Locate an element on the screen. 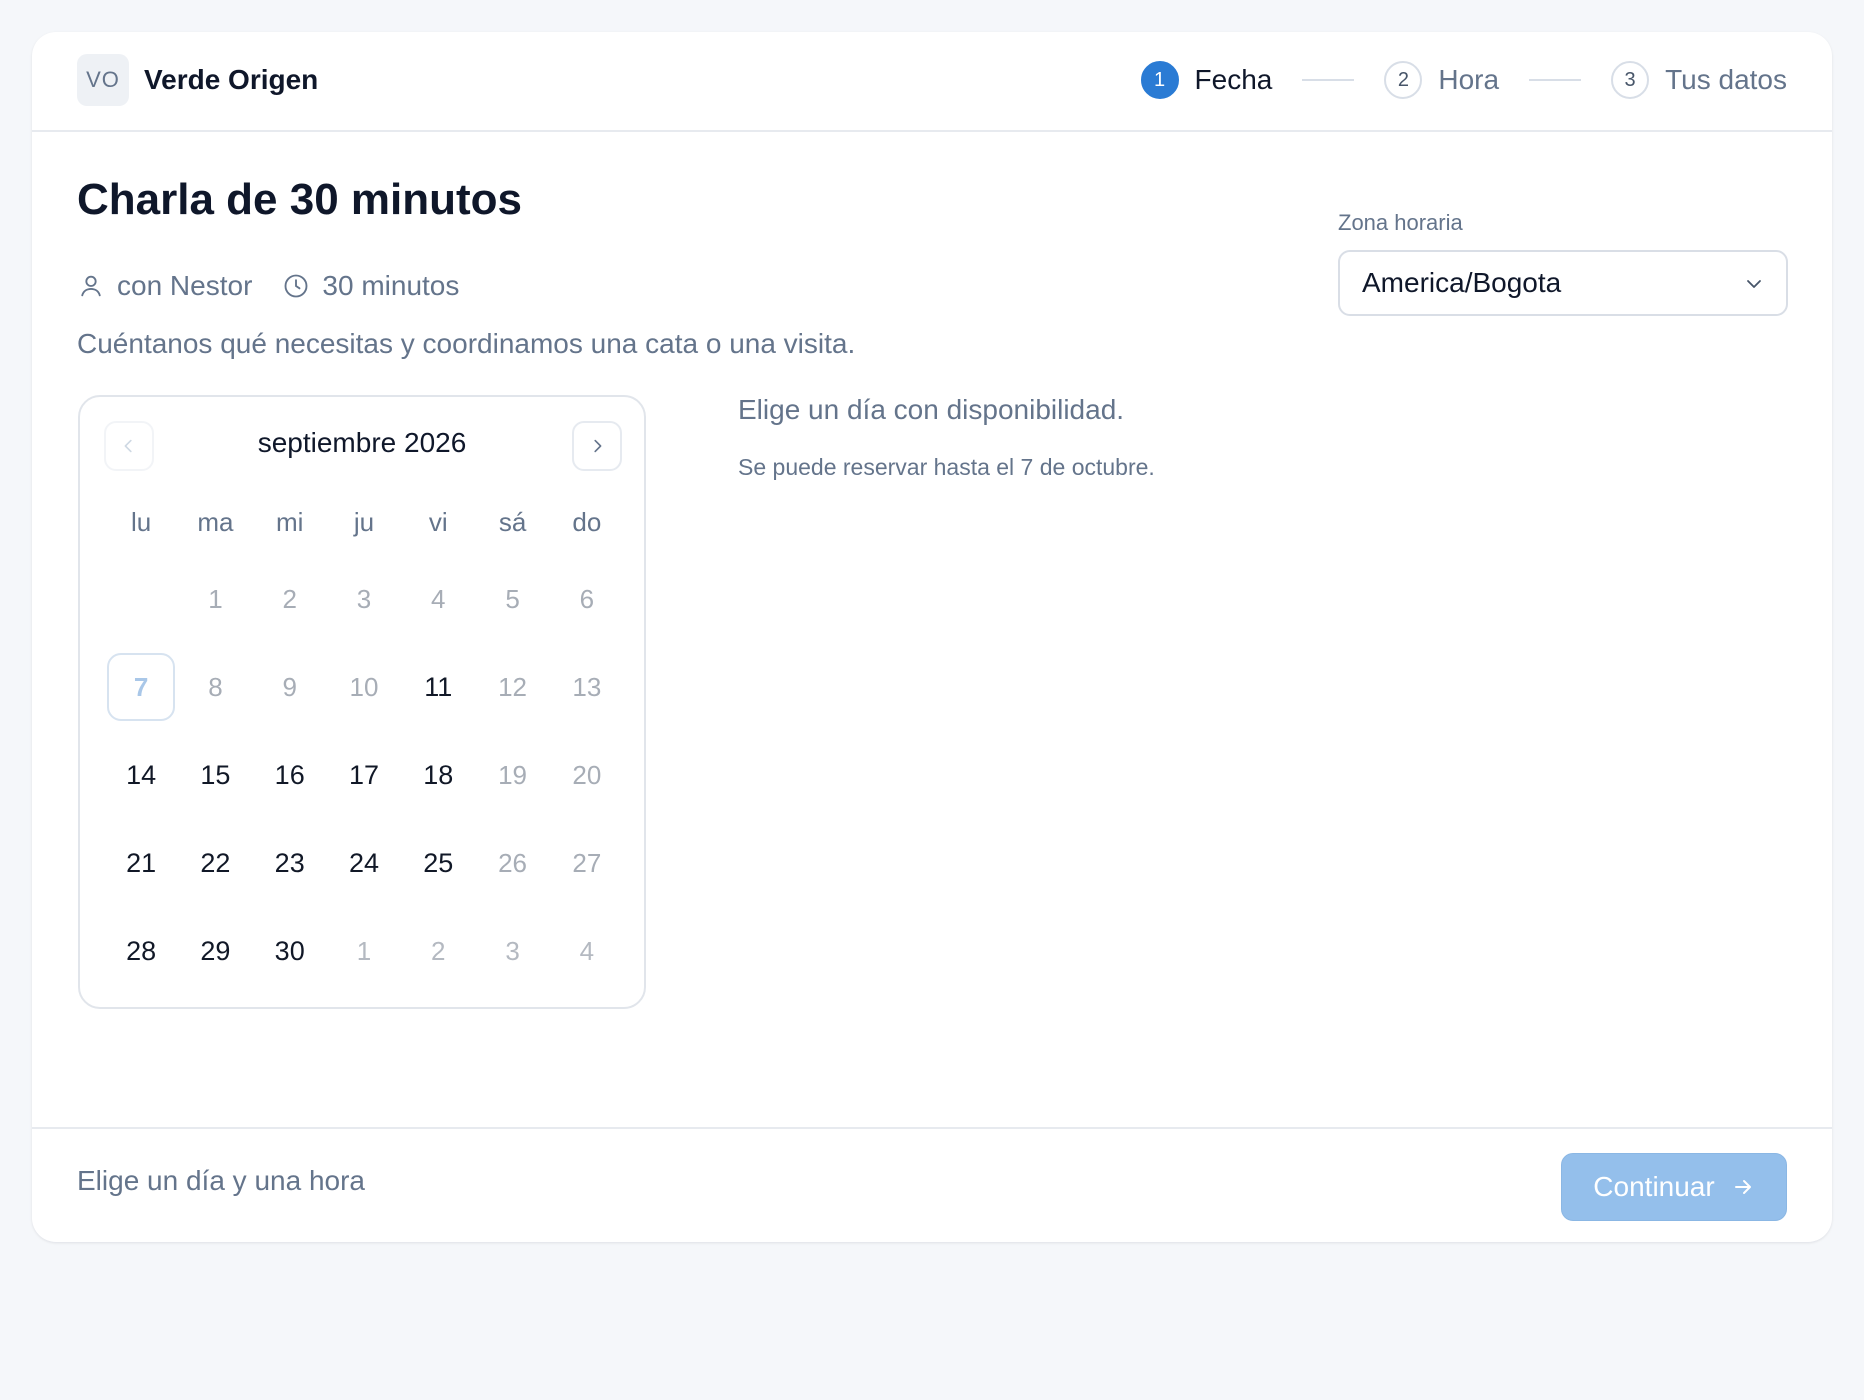  duration-info: 30 minutos is located at coordinates (370, 286).